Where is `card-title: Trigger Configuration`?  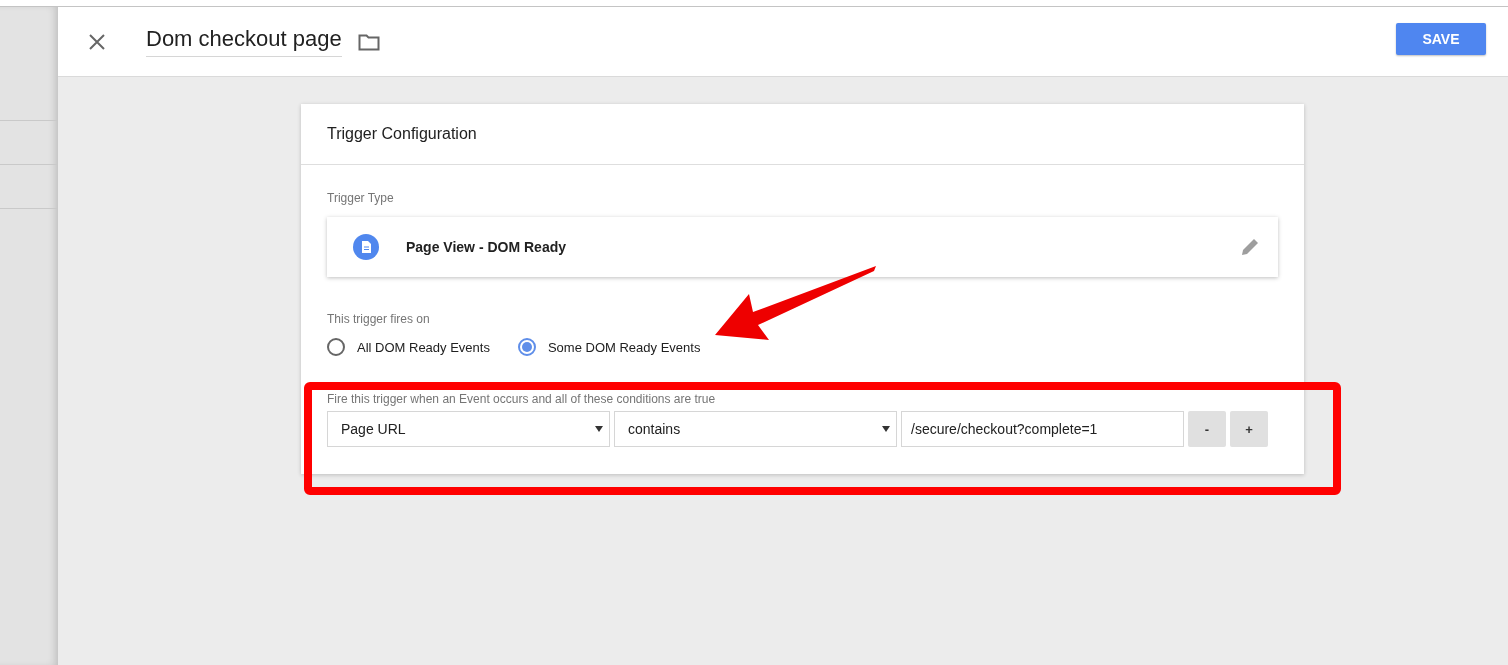 card-title: Trigger Configuration is located at coordinates (802, 134).